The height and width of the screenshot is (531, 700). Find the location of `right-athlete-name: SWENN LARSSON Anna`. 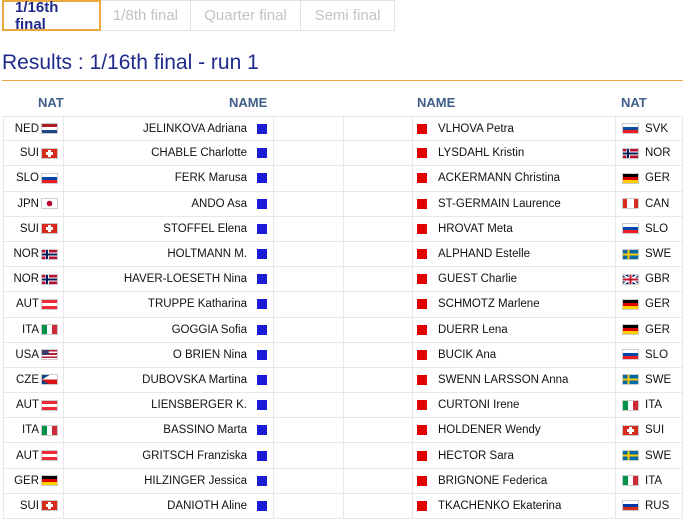

right-athlete-name: SWENN LARSSON Anna is located at coordinates (523, 380).